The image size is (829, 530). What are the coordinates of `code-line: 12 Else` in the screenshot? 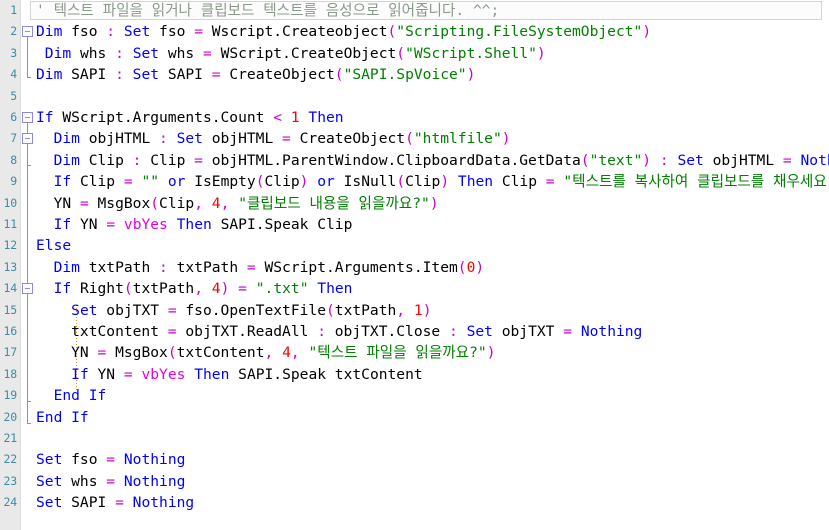 It's located at (414, 245).